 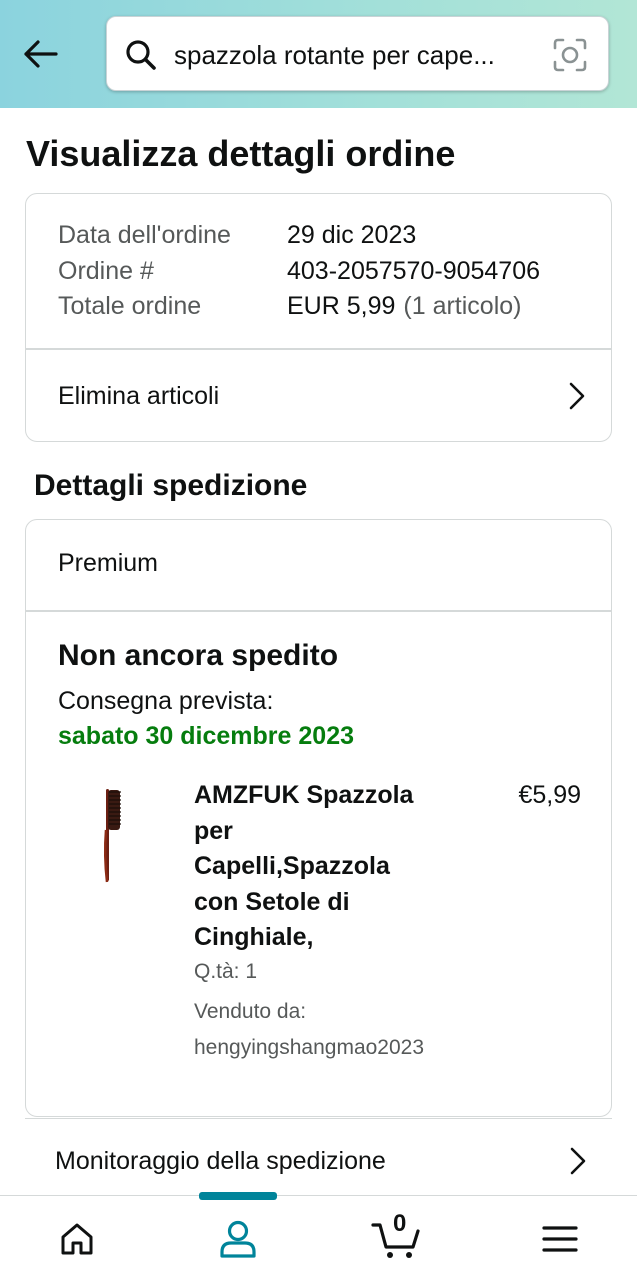 I want to click on shipment-tracking-link: Monitoraggio della spedizione, so click(x=318, y=1161).